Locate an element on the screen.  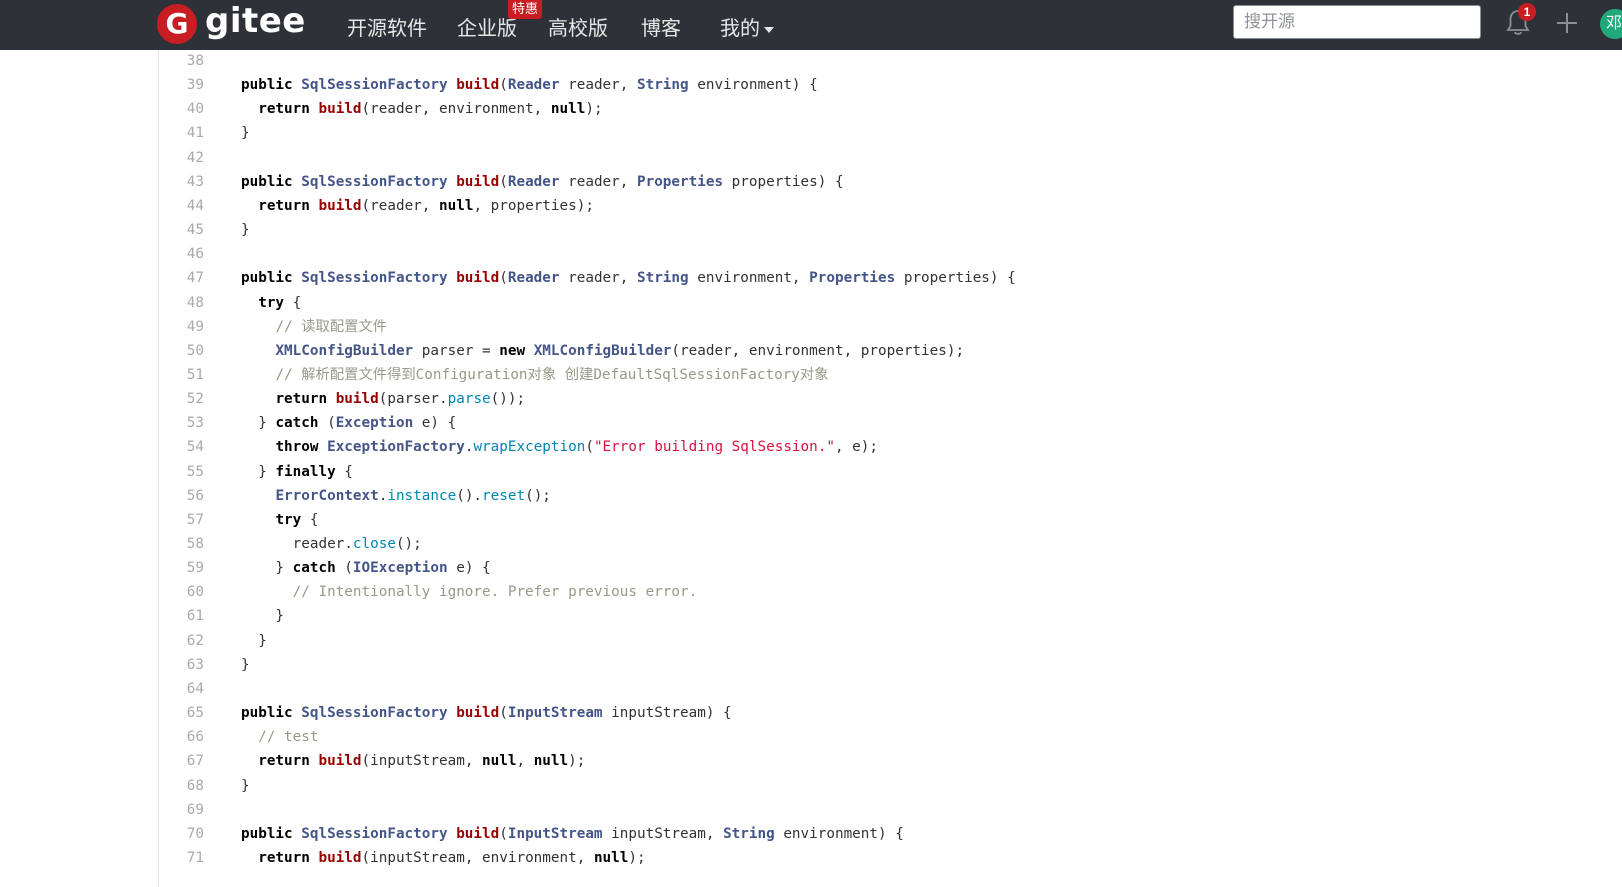
line-number: 53 is located at coordinates (182, 423).